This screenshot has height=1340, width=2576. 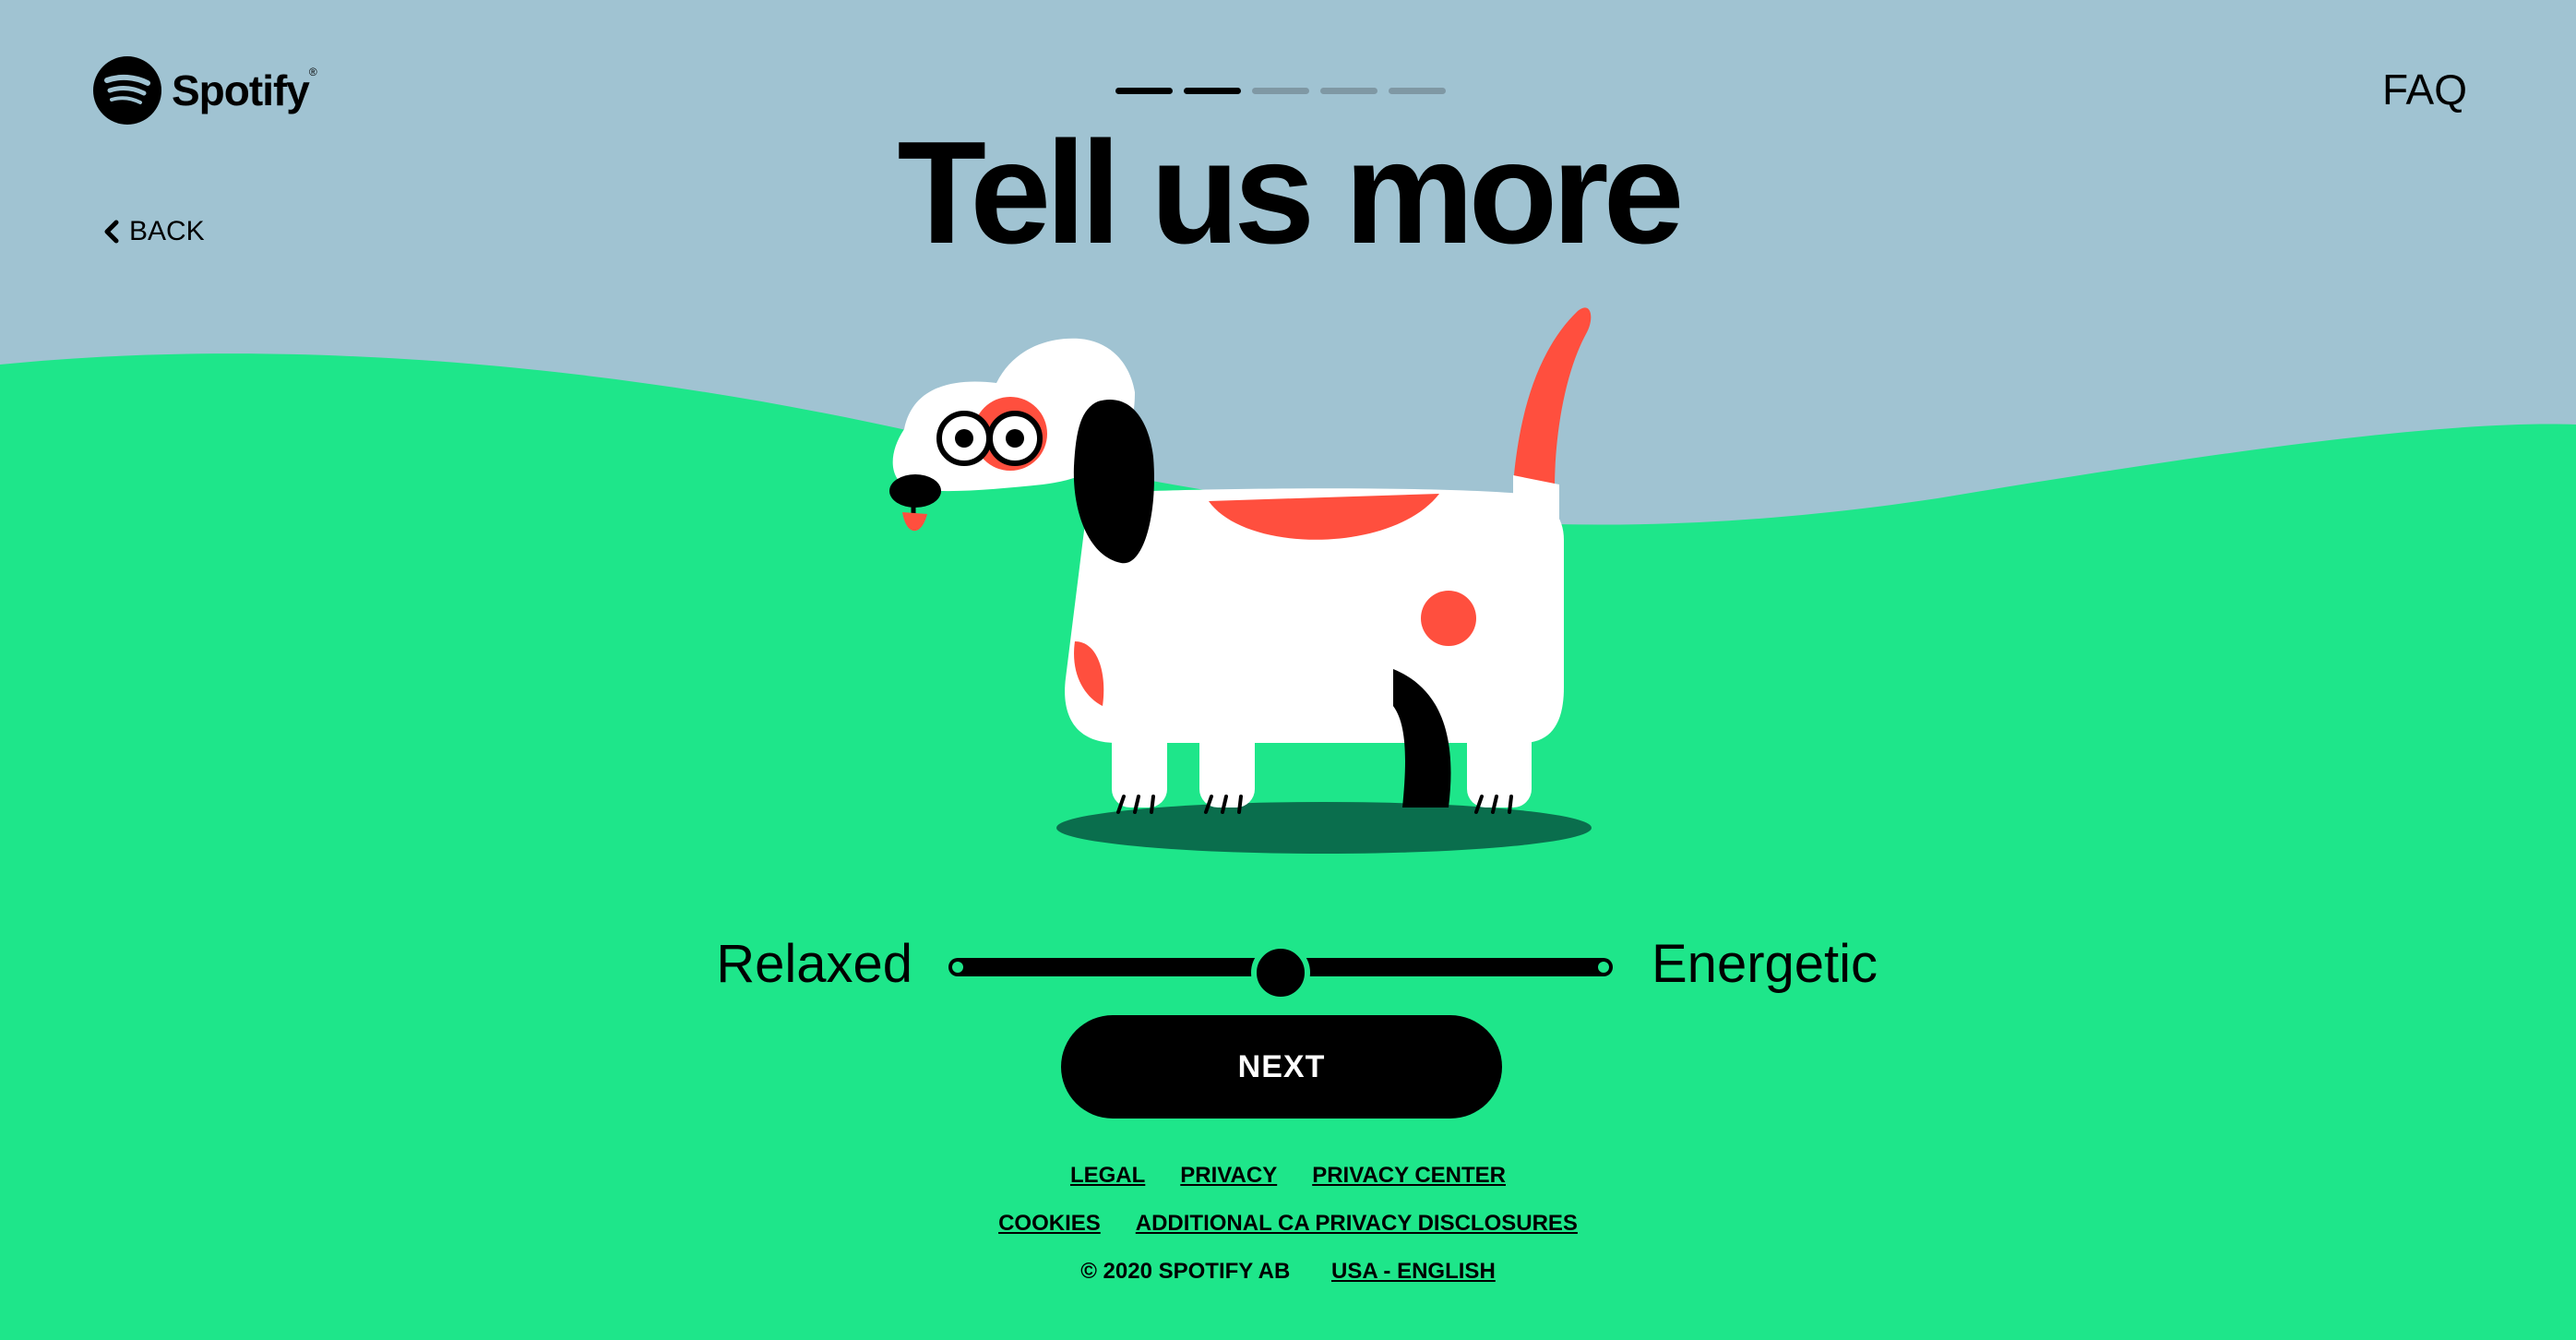 I want to click on footer-links-row-2: COOKIES ADDITIONAL CA PRIVACY DISCLOSURES, so click(x=1288, y=1224).